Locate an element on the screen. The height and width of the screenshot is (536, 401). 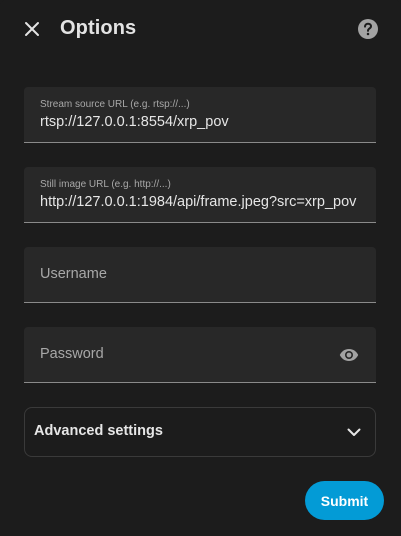
dialog-header: Options is located at coordinates (200, 29).